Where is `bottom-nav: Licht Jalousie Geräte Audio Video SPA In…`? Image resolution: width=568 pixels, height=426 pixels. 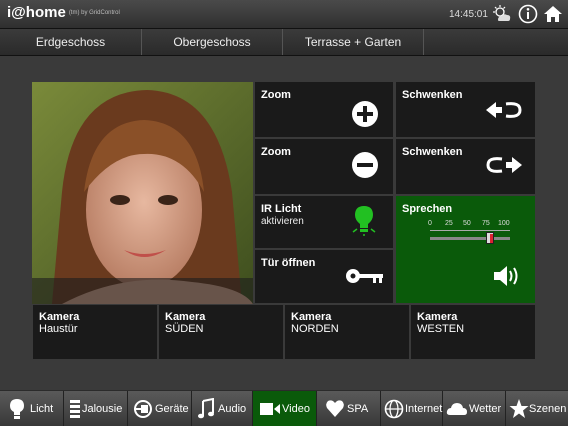
bottom-nav: Licht Jalousie Geräte Audio Video SPA In… is located at coordinates (284, 408).